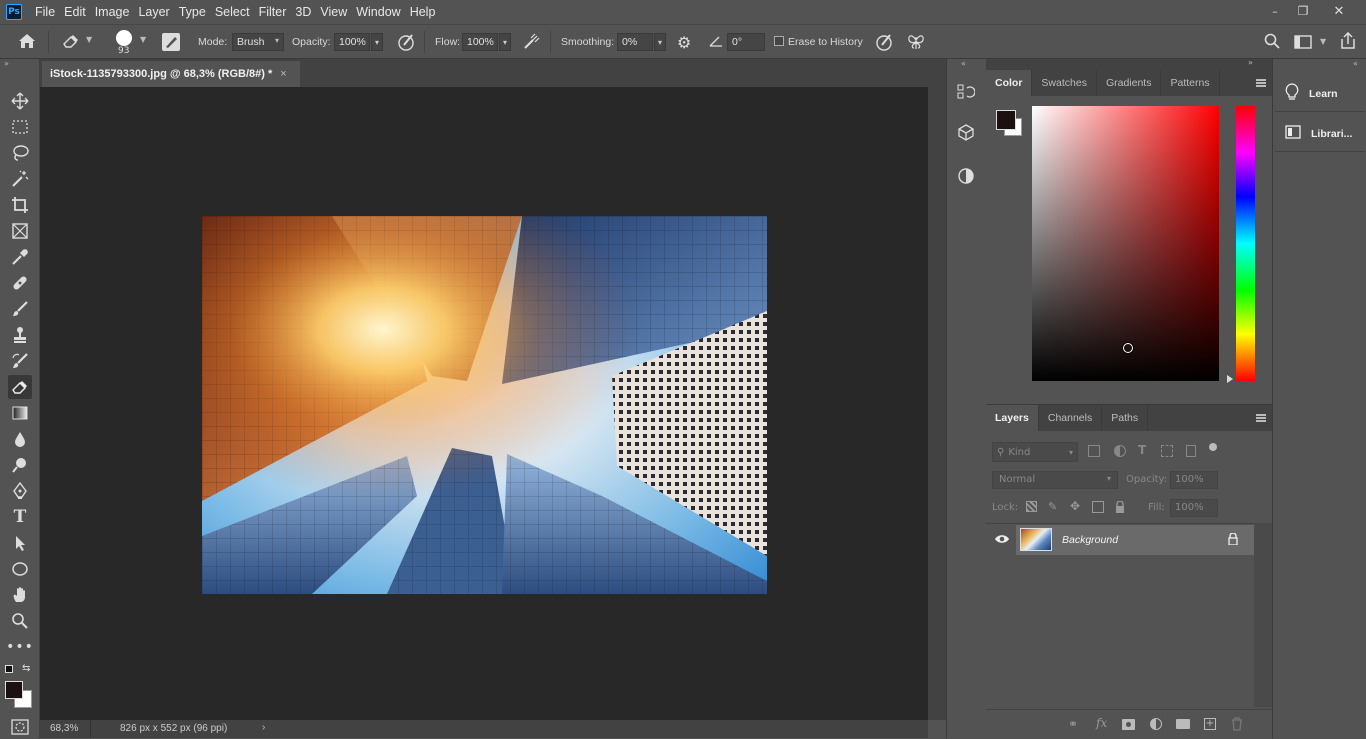  What do you see at coordinates (20, 543) in the screenshot?
I see `path-selection-tool-icon` at bounding box center [20, 543].